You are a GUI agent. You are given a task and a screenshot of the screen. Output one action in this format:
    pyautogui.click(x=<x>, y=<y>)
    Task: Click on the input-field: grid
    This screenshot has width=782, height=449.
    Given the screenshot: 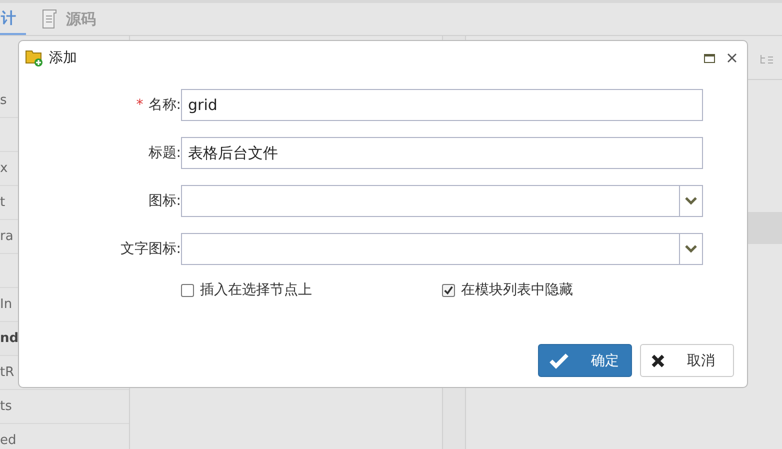 What is the action you would take?
    pyautogui.click(x=442, y=105)
    